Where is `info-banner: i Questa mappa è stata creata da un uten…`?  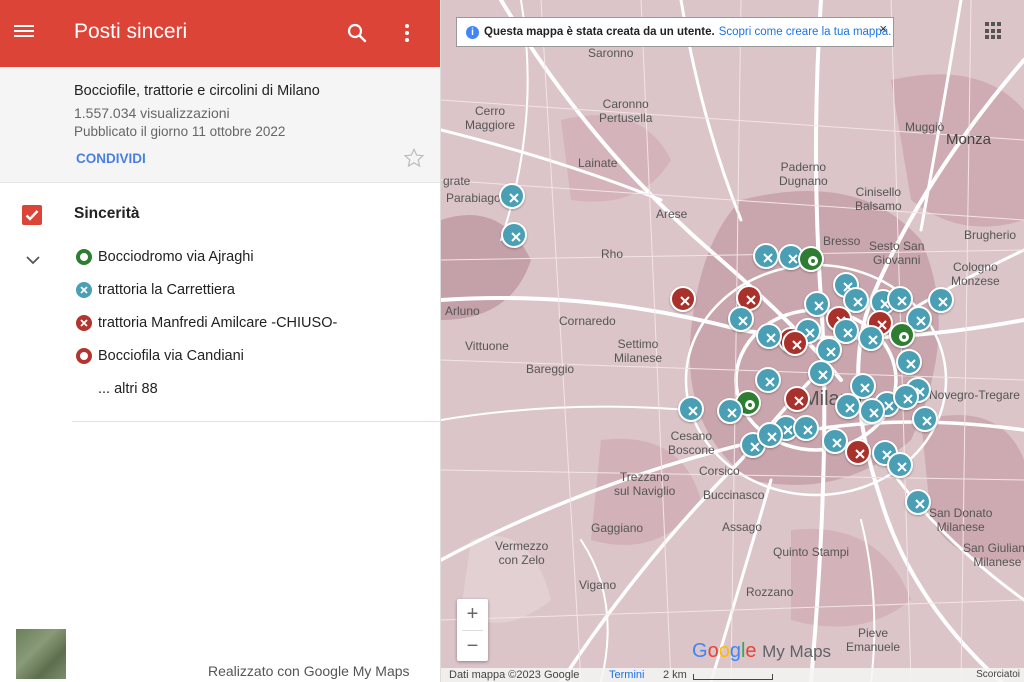
info-banner: i Questa mappa è stata creata da un uten… is located at coordinates (675, 32).